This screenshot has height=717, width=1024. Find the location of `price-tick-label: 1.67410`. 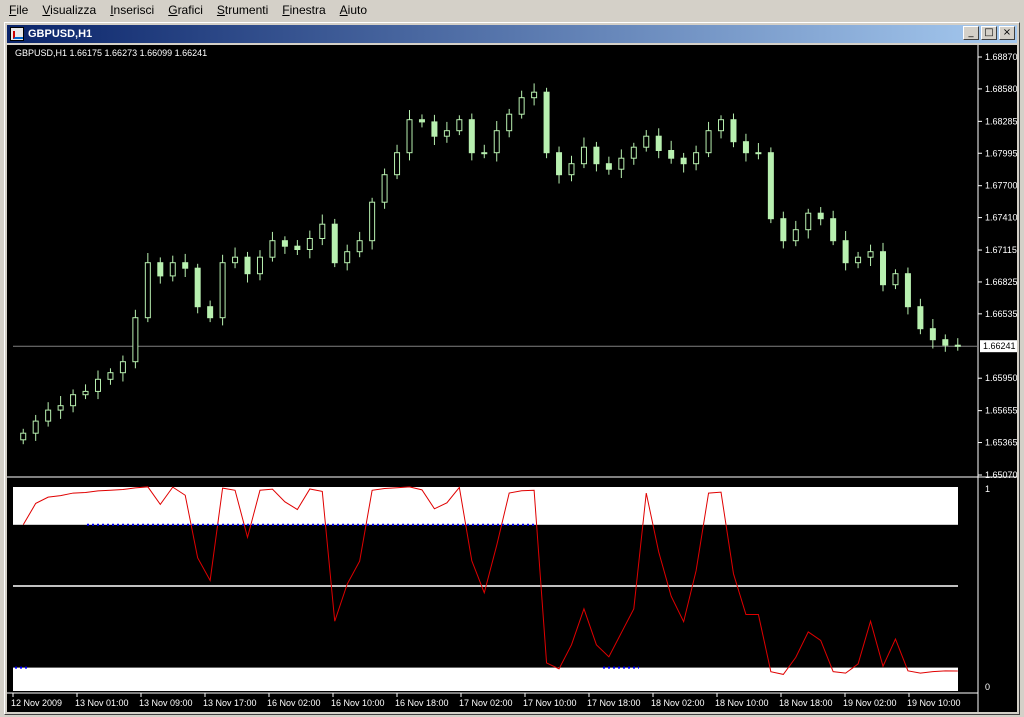

price-tick-label: 1.67410 is located at coordinates (1001, 218).